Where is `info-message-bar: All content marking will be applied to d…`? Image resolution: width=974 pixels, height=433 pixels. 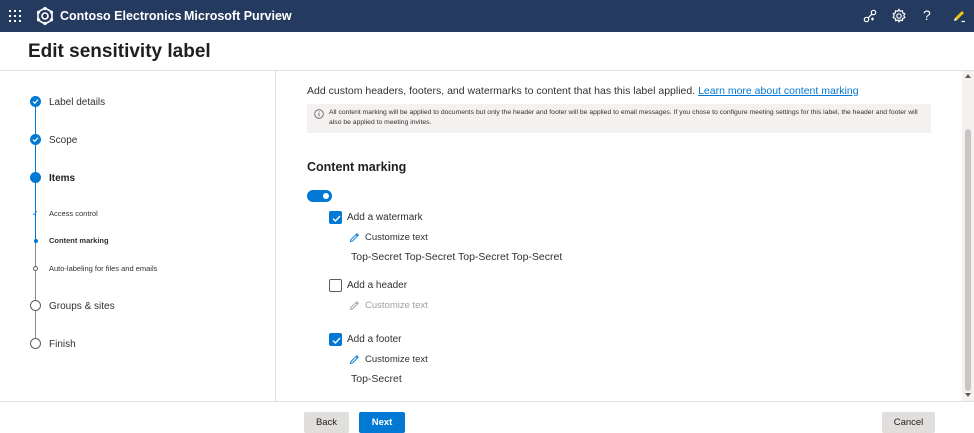 info-message-bar: All content marking will be applied to d… is located at coordinates (619, 118).